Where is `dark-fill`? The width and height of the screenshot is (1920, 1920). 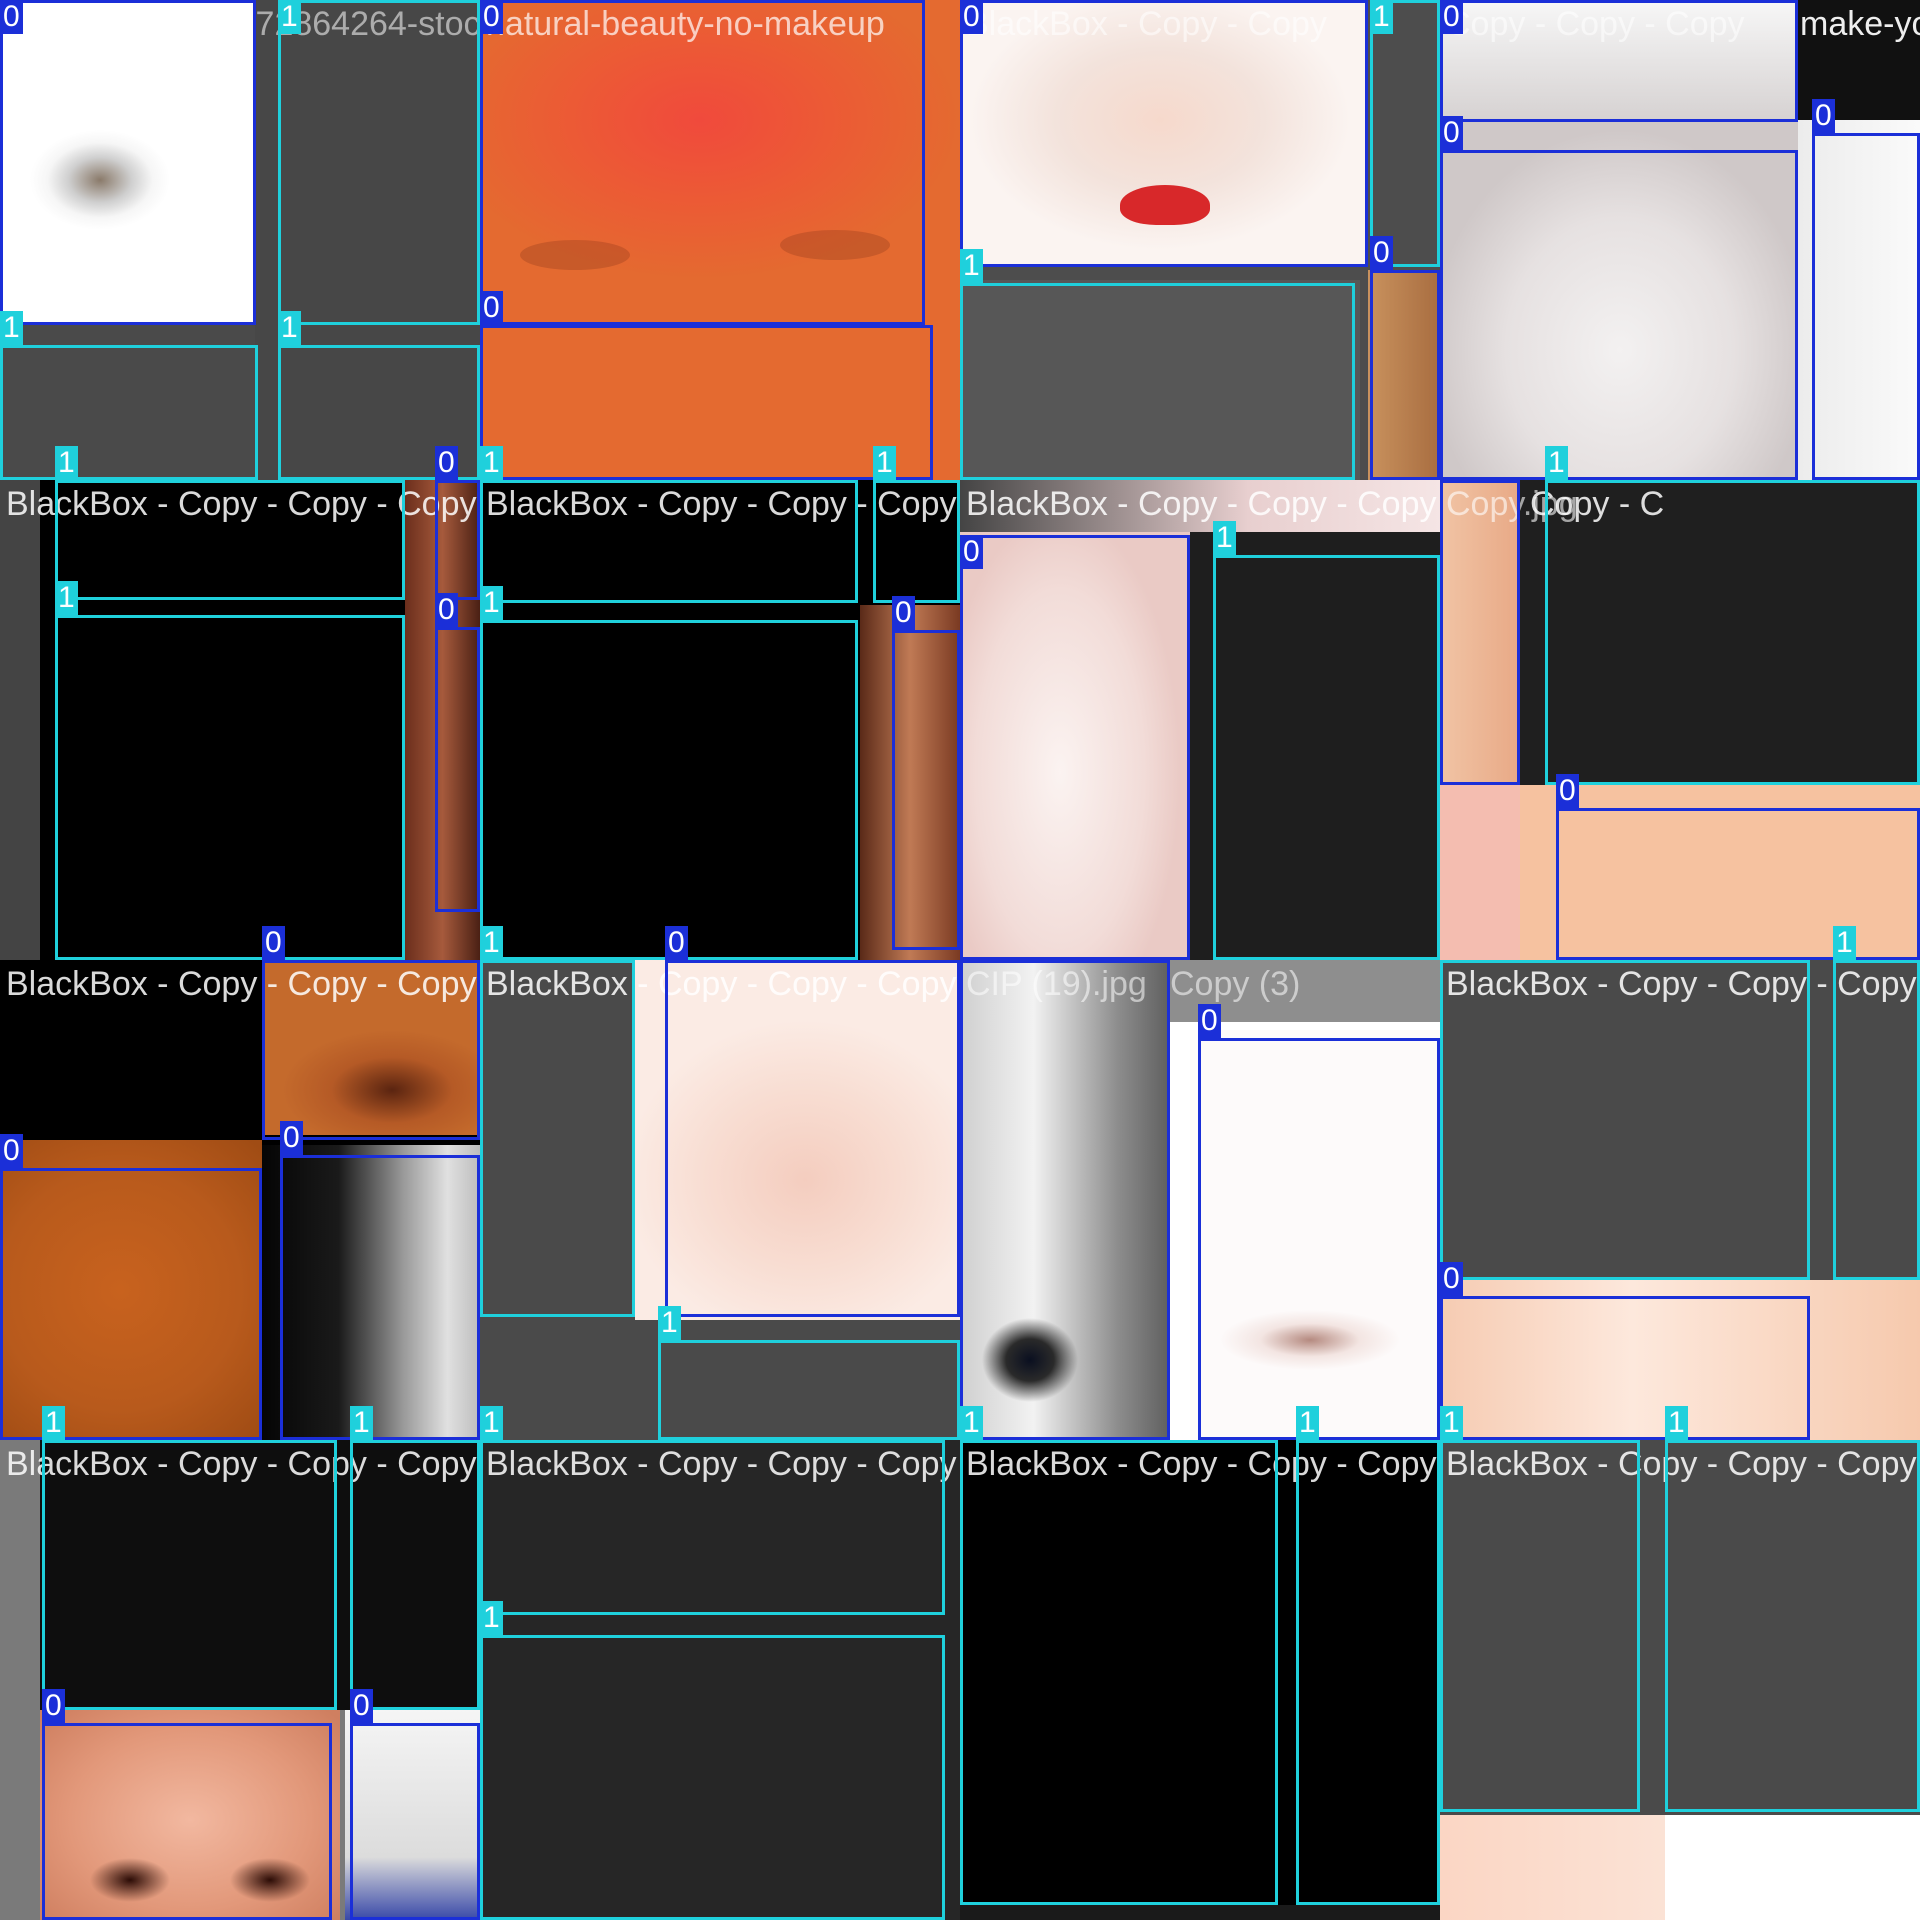 dark-fill is located at coordinates (1200, 1912).